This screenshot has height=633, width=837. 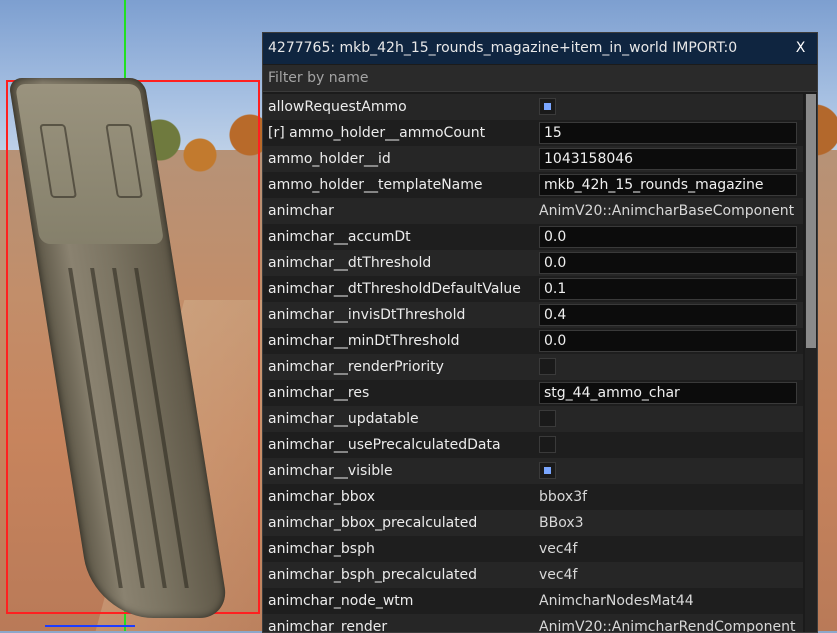 I want to click on close-button: X, so click(x=800, y=48).